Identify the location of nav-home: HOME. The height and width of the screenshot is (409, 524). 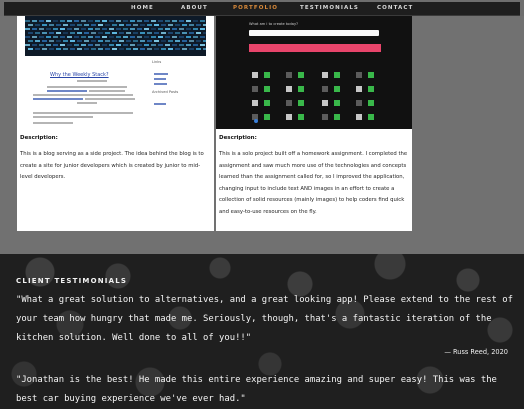
(142, 8).